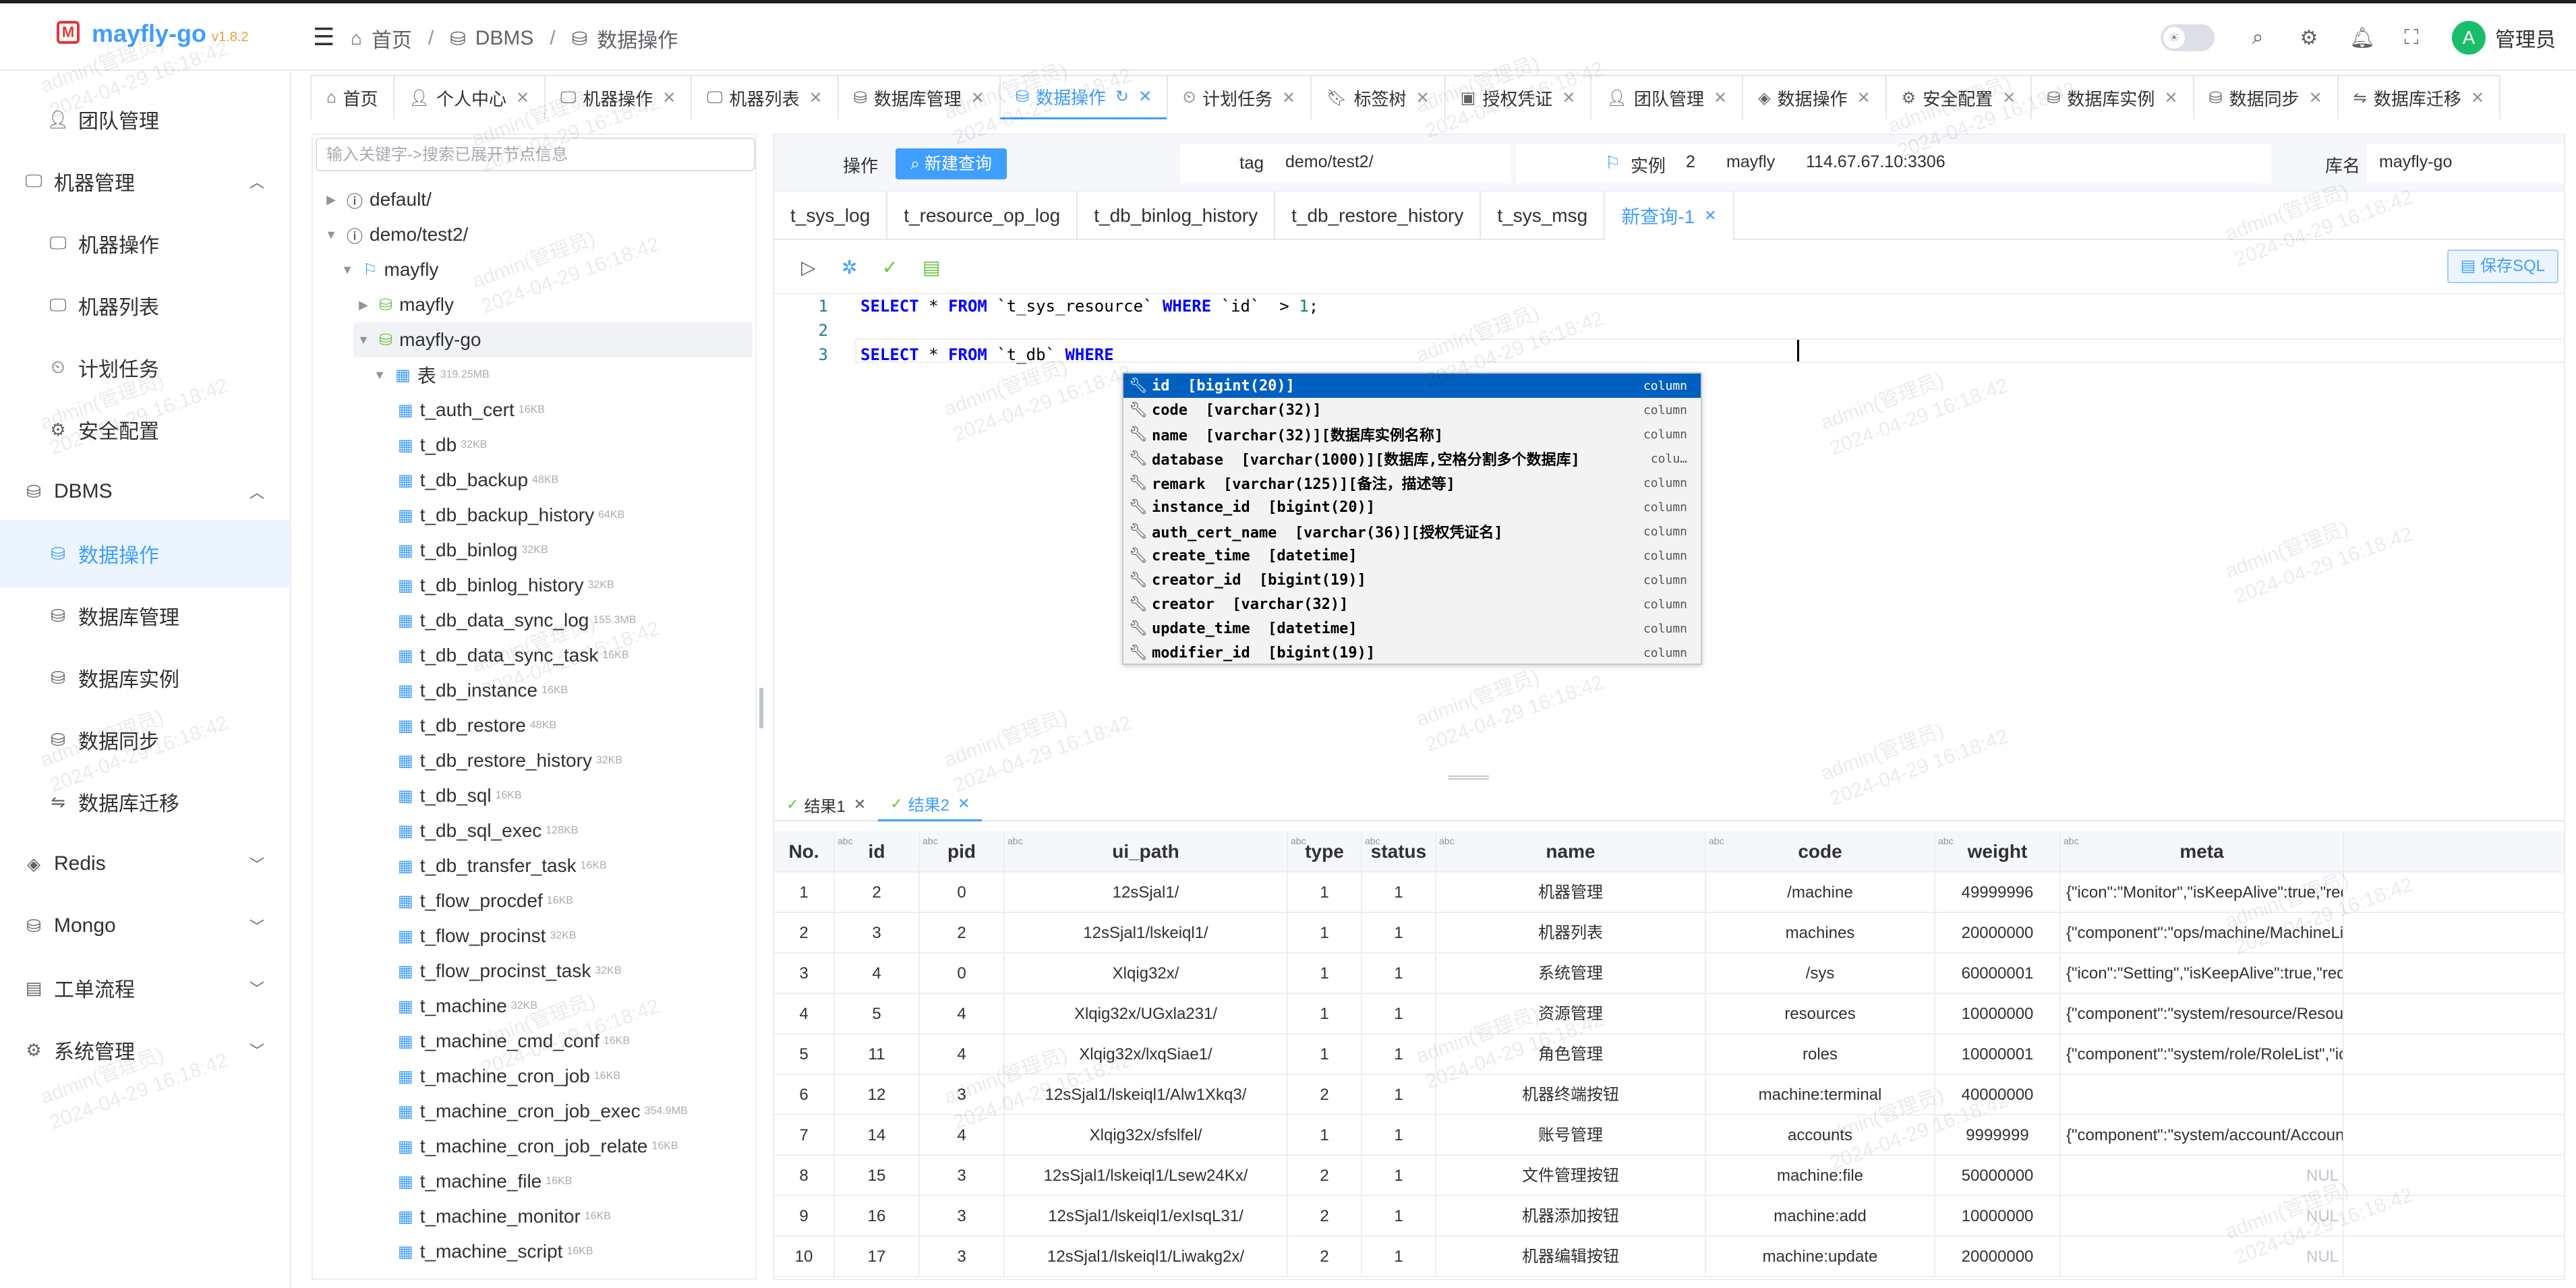  I want to click on sidebar-item: ▤ 工单流程 ﹀, so click(145, 988).